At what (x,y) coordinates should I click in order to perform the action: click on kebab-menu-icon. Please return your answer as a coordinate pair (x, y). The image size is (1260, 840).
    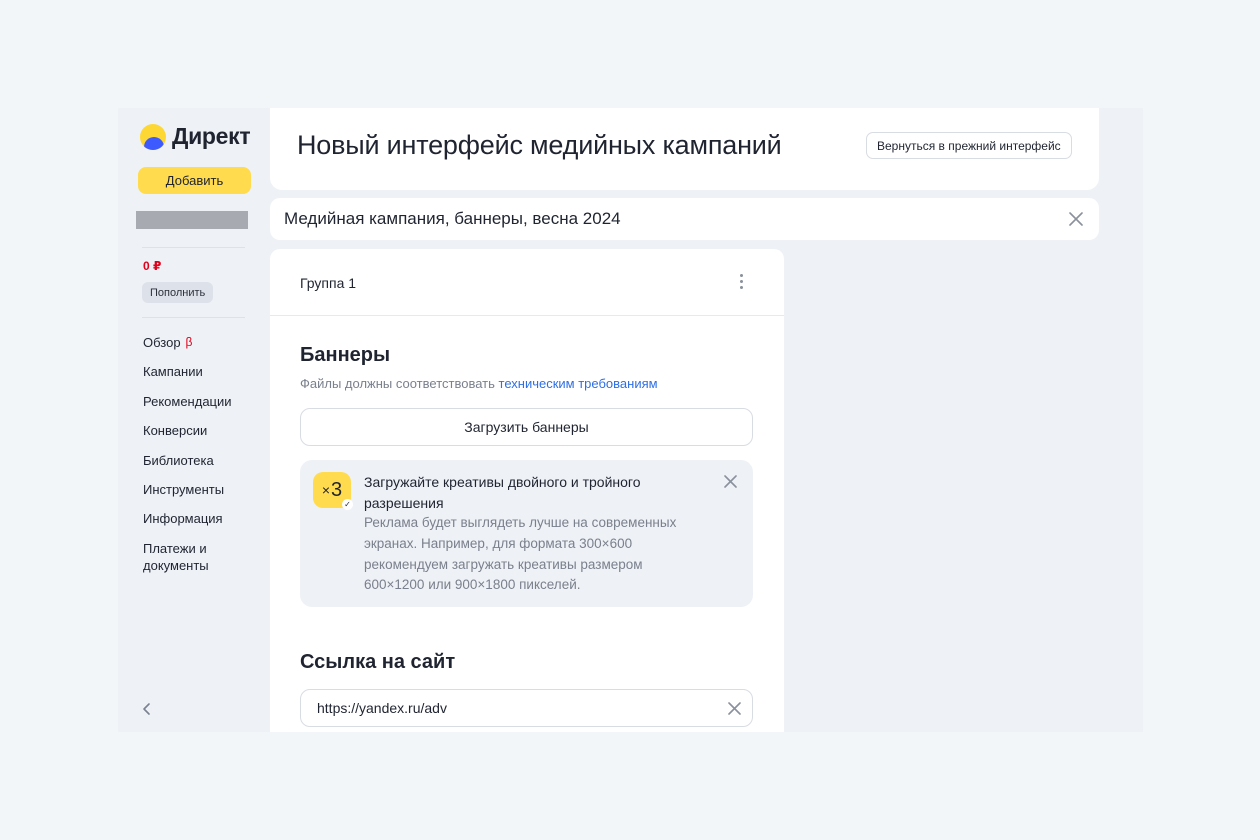
    Looking at the image, I should click on (742, 283).